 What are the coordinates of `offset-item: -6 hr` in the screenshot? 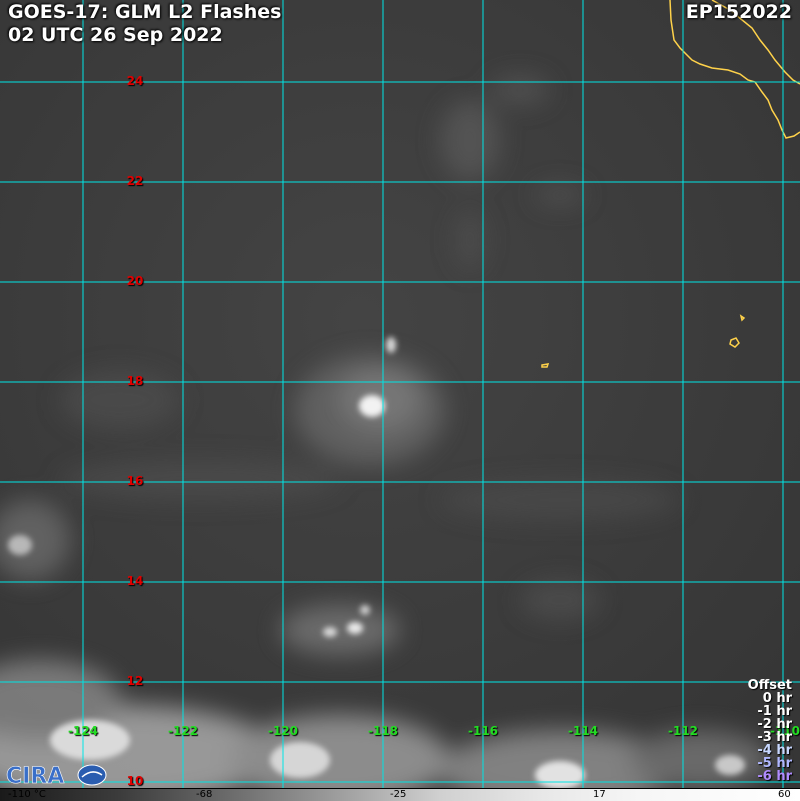 It's located at (774, 776).